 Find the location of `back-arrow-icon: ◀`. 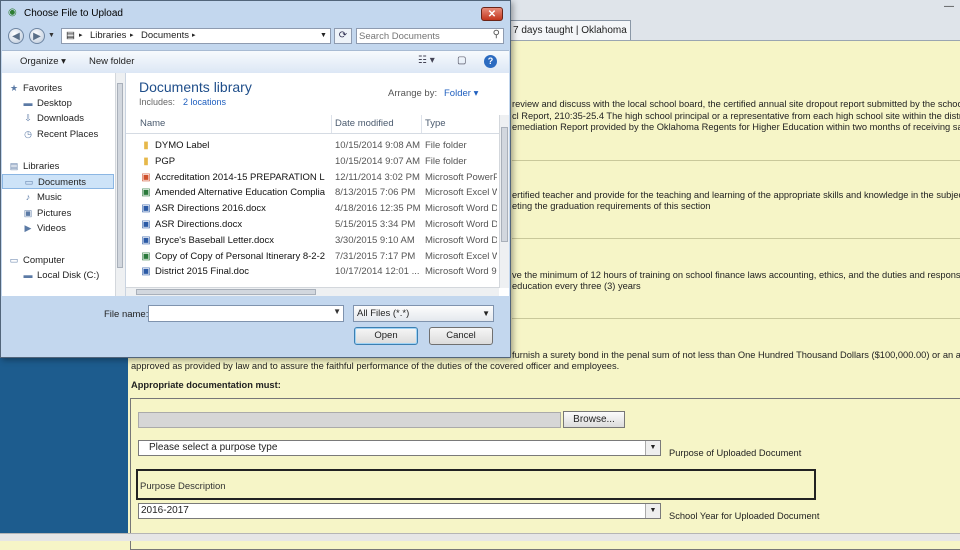

back-arrow-icon: ◀ is located at coordinates (16, 36).